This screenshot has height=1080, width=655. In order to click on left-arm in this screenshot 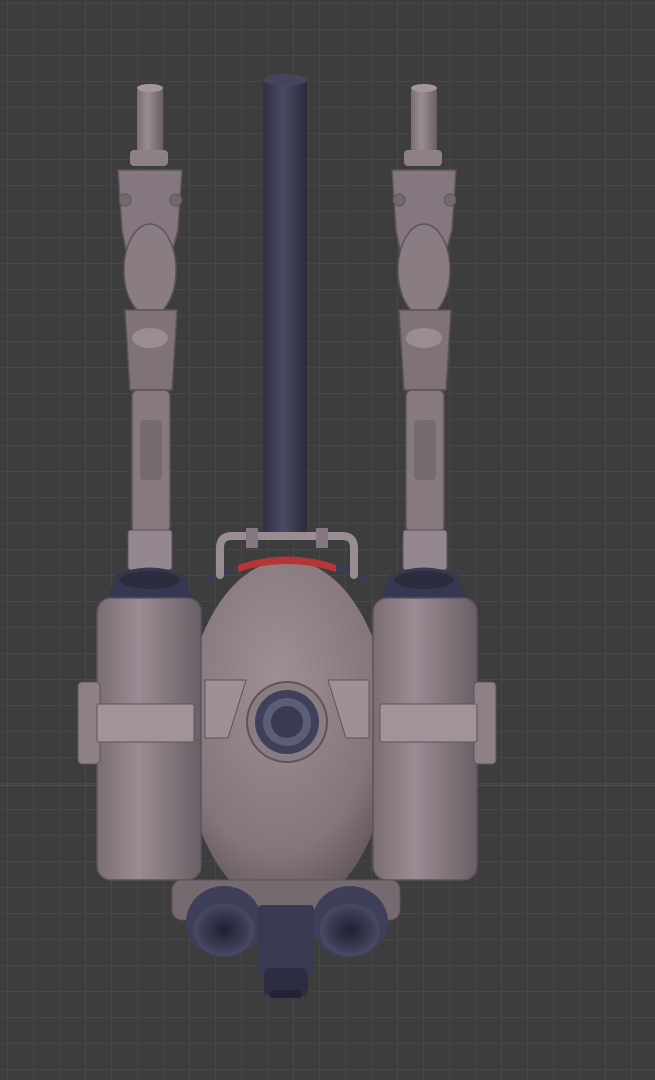, I will do `click(150, 308)`.